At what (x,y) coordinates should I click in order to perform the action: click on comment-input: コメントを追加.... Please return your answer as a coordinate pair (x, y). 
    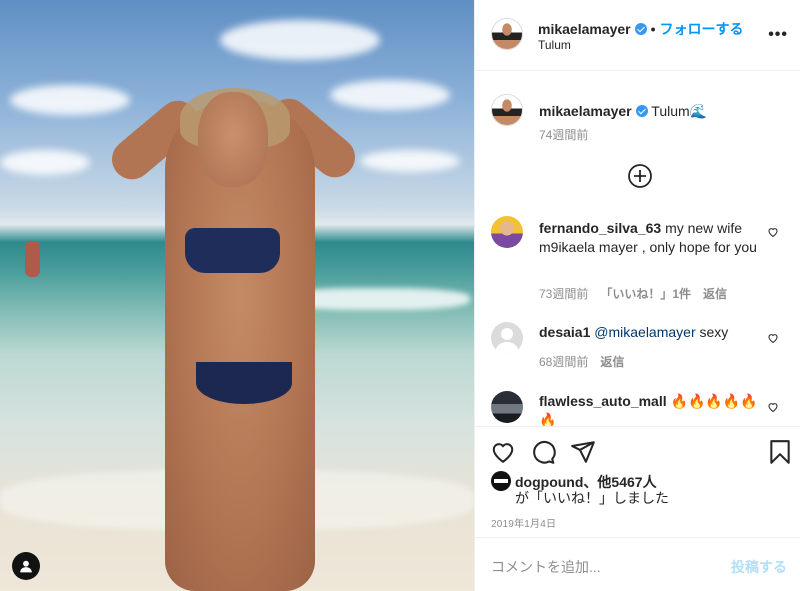
    Looking at the image, I should click on (546, 567).